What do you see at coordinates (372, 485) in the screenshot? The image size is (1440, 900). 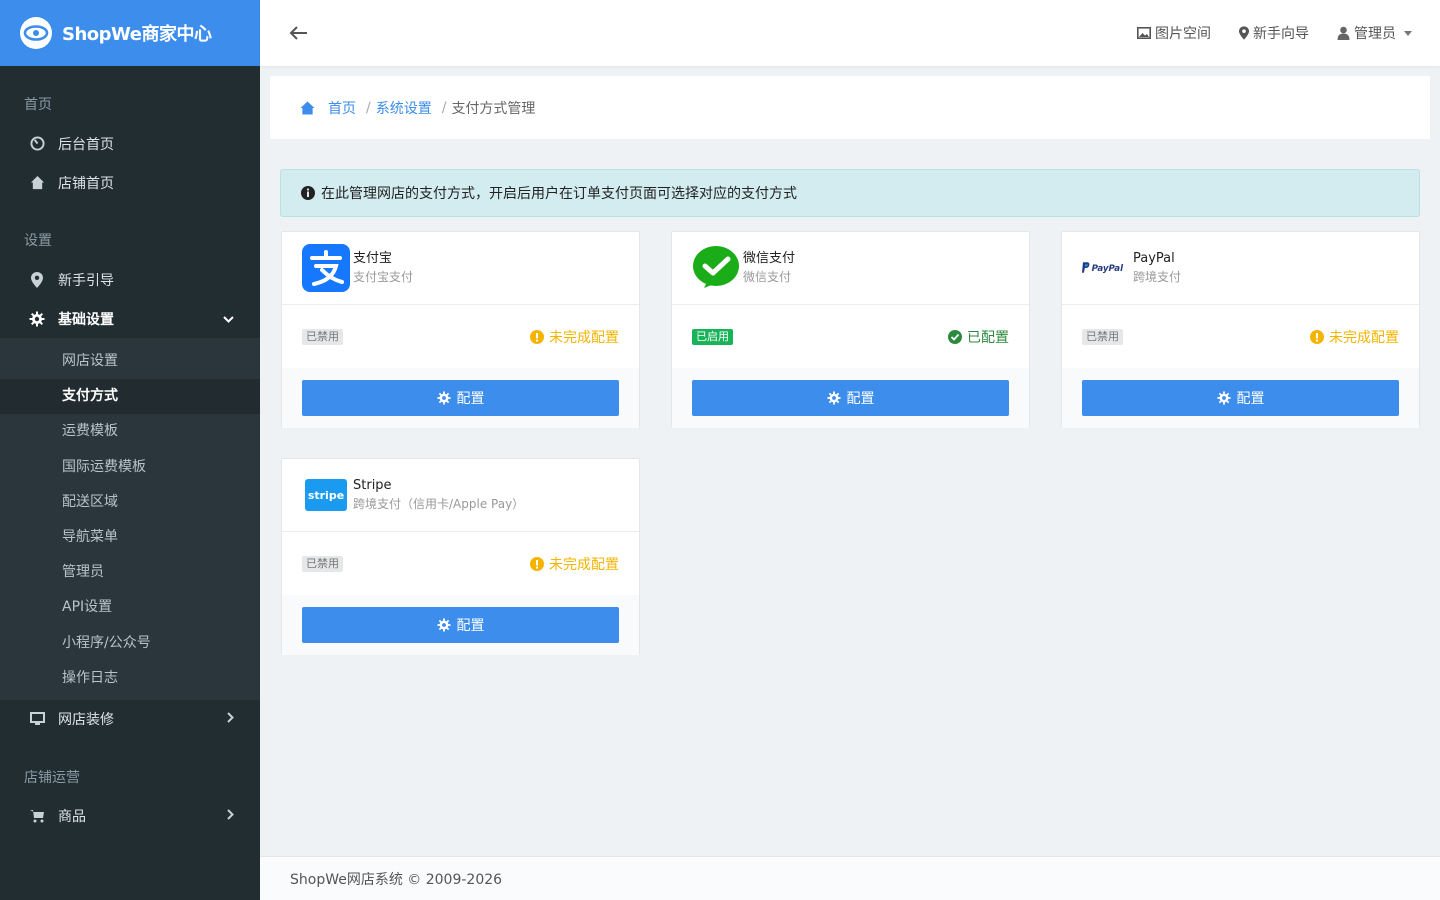 I see `payment-name: Stripe` at bounding box center [372, 485].